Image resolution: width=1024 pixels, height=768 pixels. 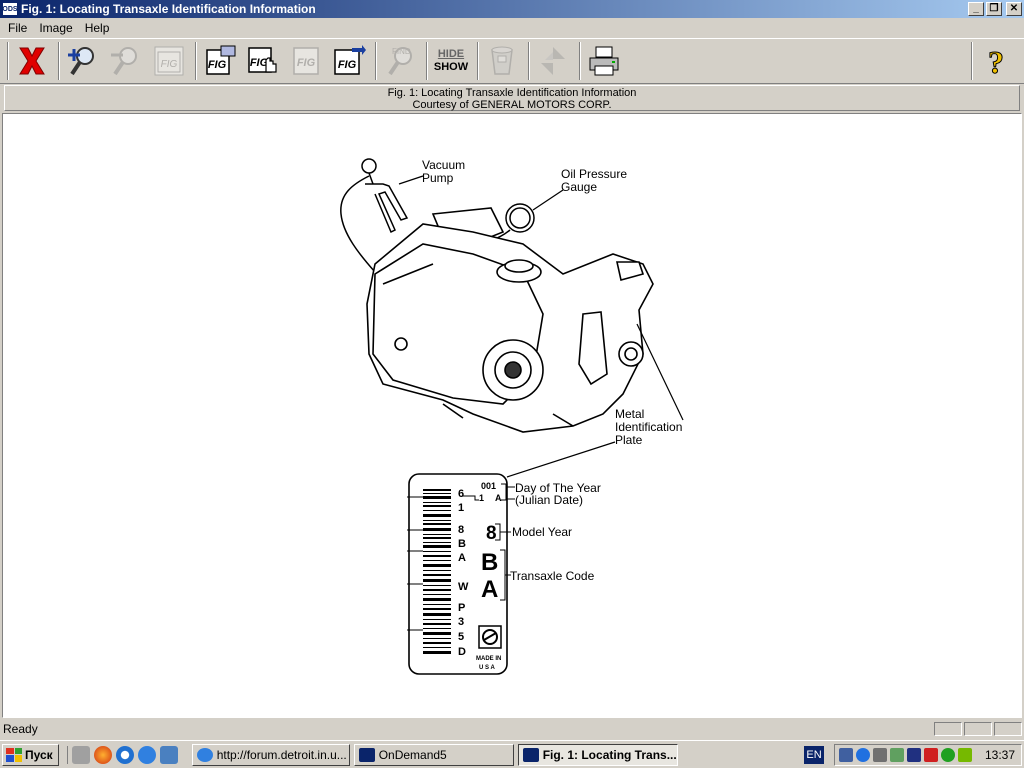 I want to click on task-label: OnDemand5, so click(x=412, y=754).